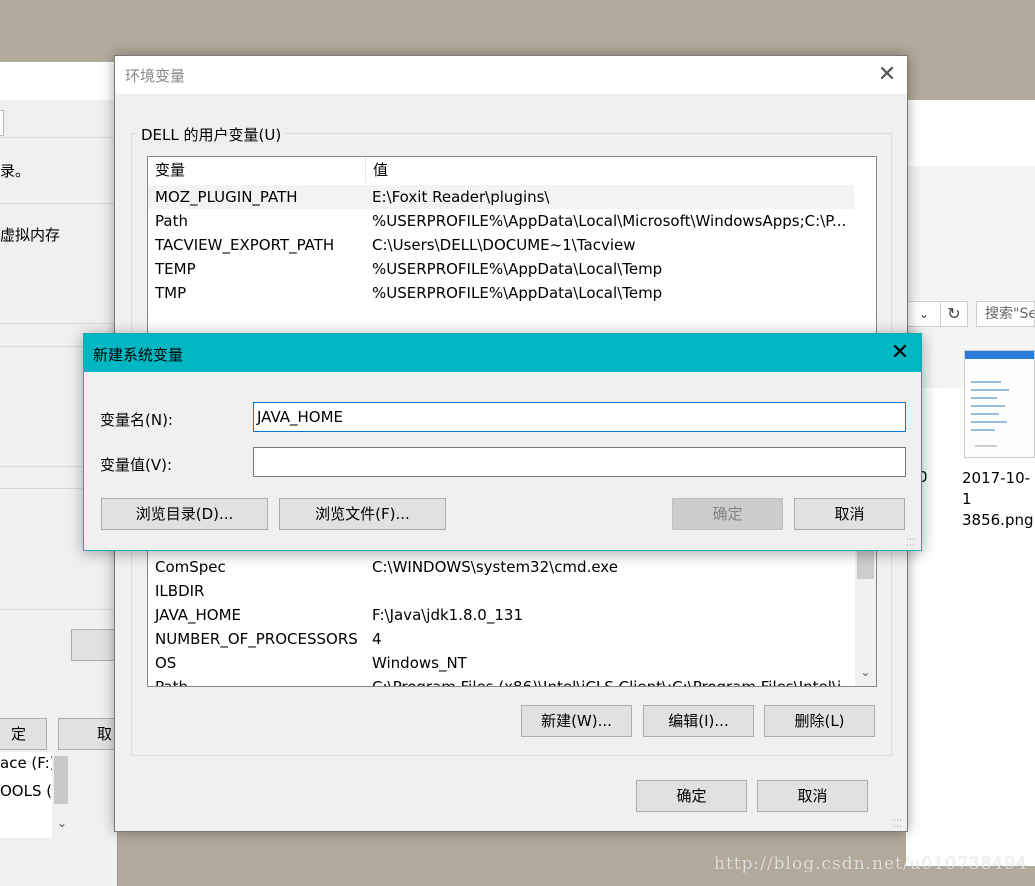 This screenshot has width=1035, height=886. I want to click on var-name: TEMP, so click(175, 269).